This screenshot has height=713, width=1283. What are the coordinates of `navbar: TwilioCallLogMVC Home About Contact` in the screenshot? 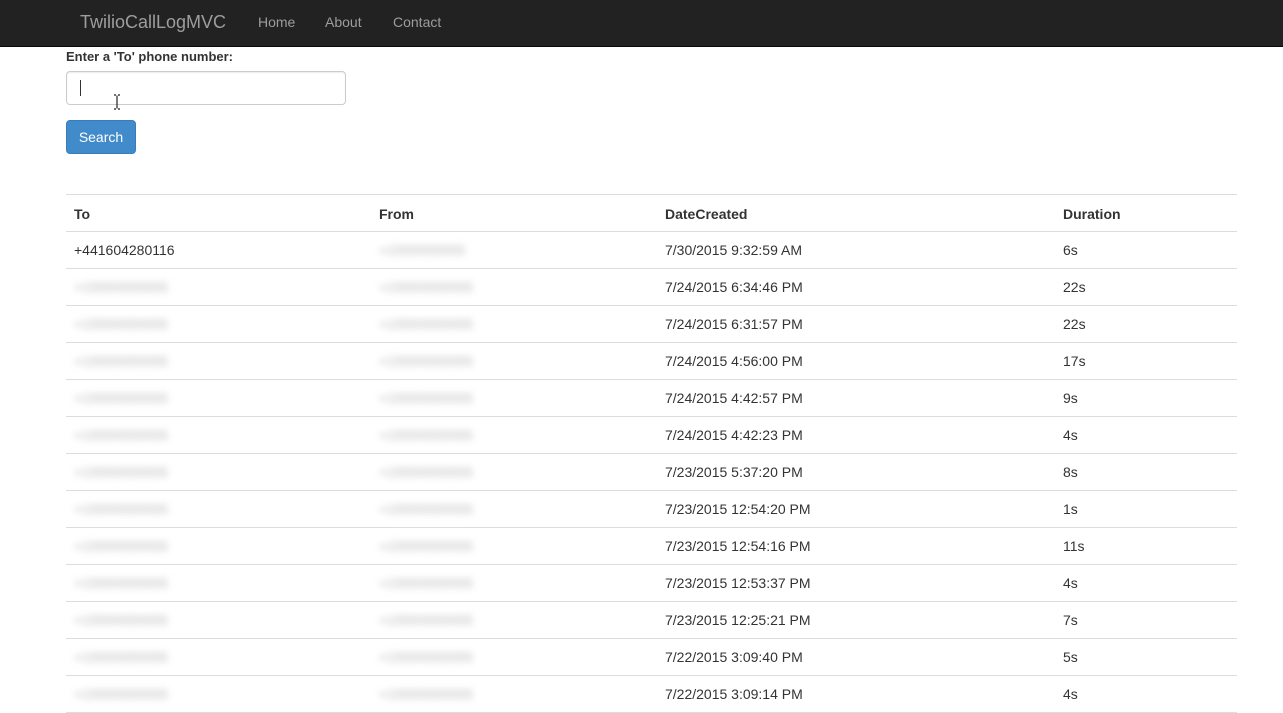 It's located at (641, 23).